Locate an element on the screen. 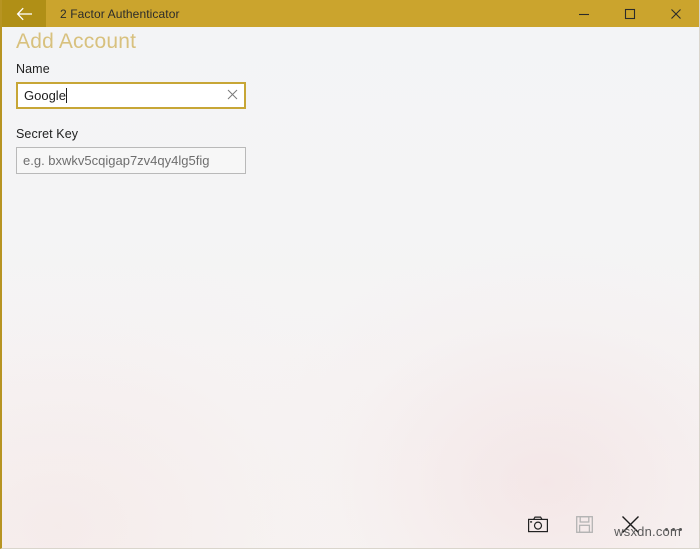 The width and height of the screenshot is (700, 549). form-spacer is located at coordinates (131, 118).